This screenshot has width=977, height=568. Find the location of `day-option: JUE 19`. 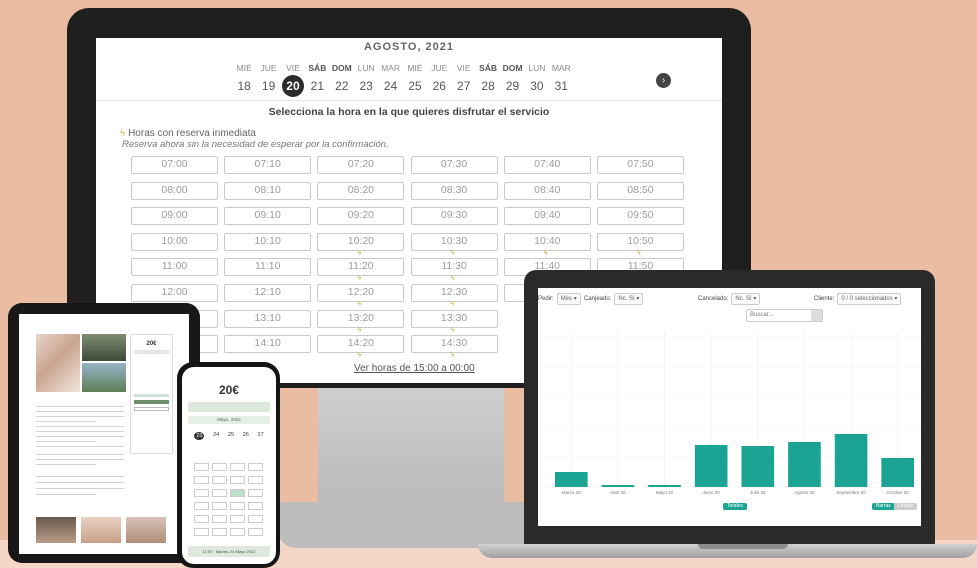

day-option: JUE 19 is located at coordinates (268, 79).